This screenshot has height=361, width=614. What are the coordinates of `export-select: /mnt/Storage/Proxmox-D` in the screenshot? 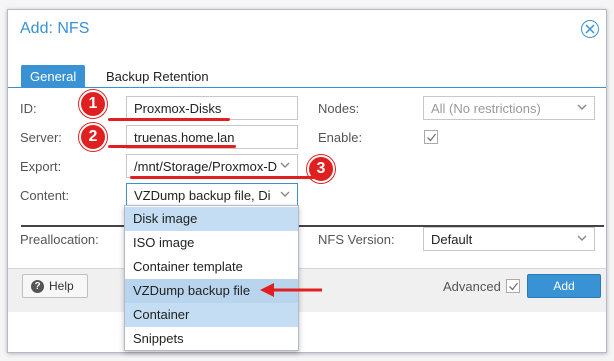 It's located at (212, 166).